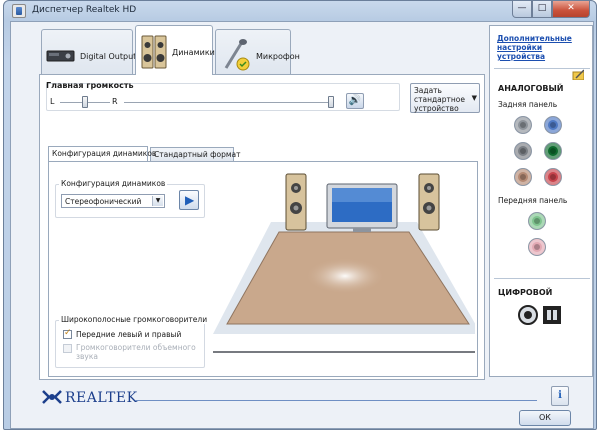  What do you see at coordinates (87, 356) in the screenshot?
I see `surround-label-line2: звука` at bounding box center [87, 356].